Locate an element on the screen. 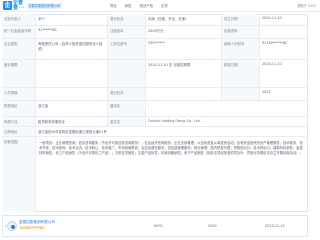  value-reg-capital: 2000万元 is located at coordinates (184, 32).